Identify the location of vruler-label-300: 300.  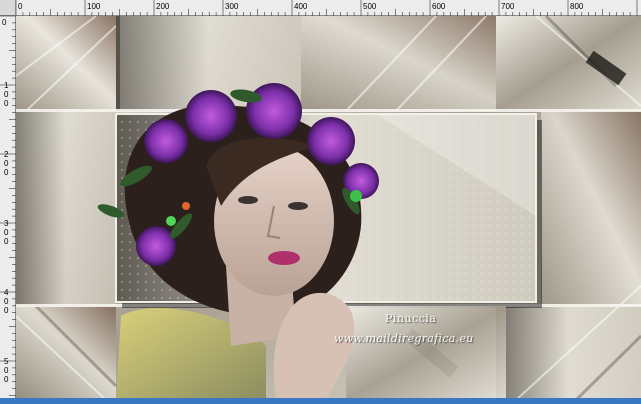
(6, 232).